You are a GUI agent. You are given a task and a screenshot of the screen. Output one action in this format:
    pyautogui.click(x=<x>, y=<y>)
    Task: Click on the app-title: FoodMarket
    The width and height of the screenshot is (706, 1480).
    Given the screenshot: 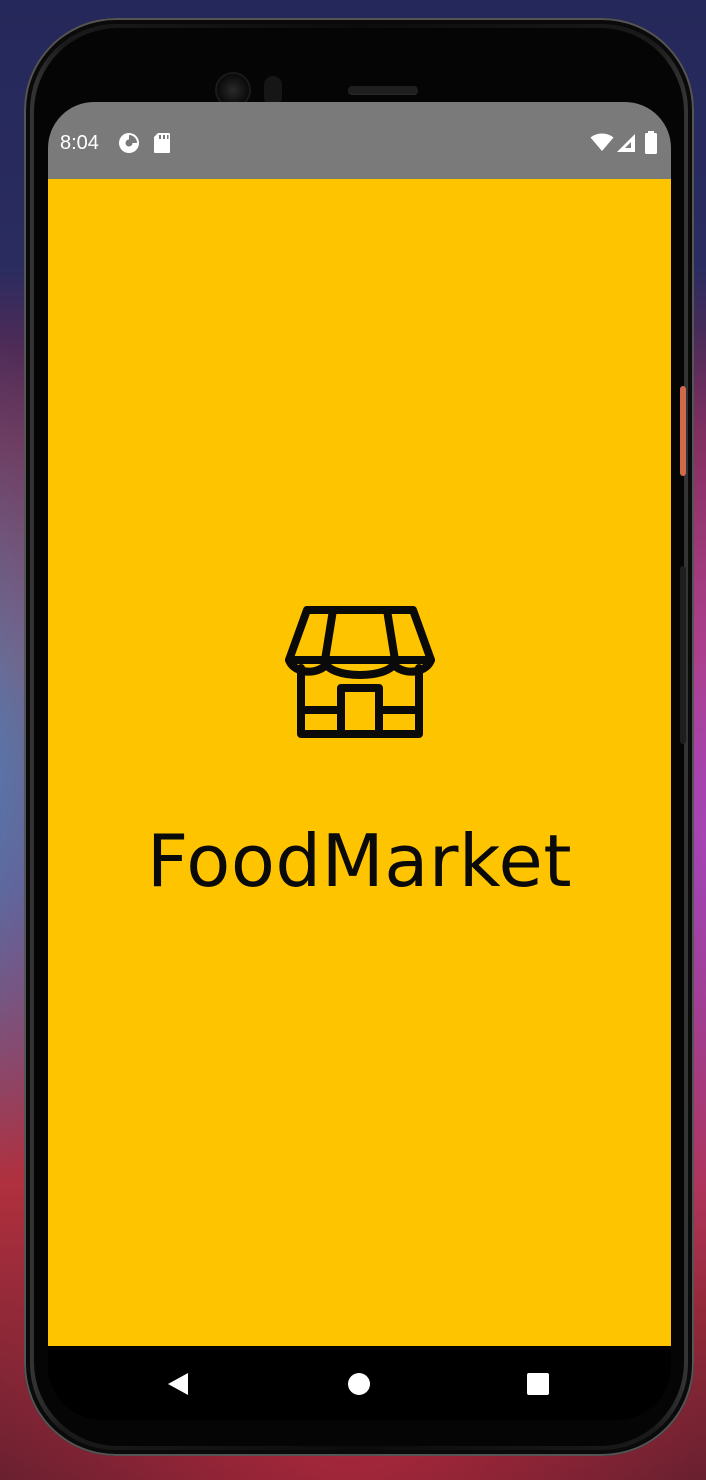 What is the action you would take?
    pyautogui.click(x=359, y=861)
    